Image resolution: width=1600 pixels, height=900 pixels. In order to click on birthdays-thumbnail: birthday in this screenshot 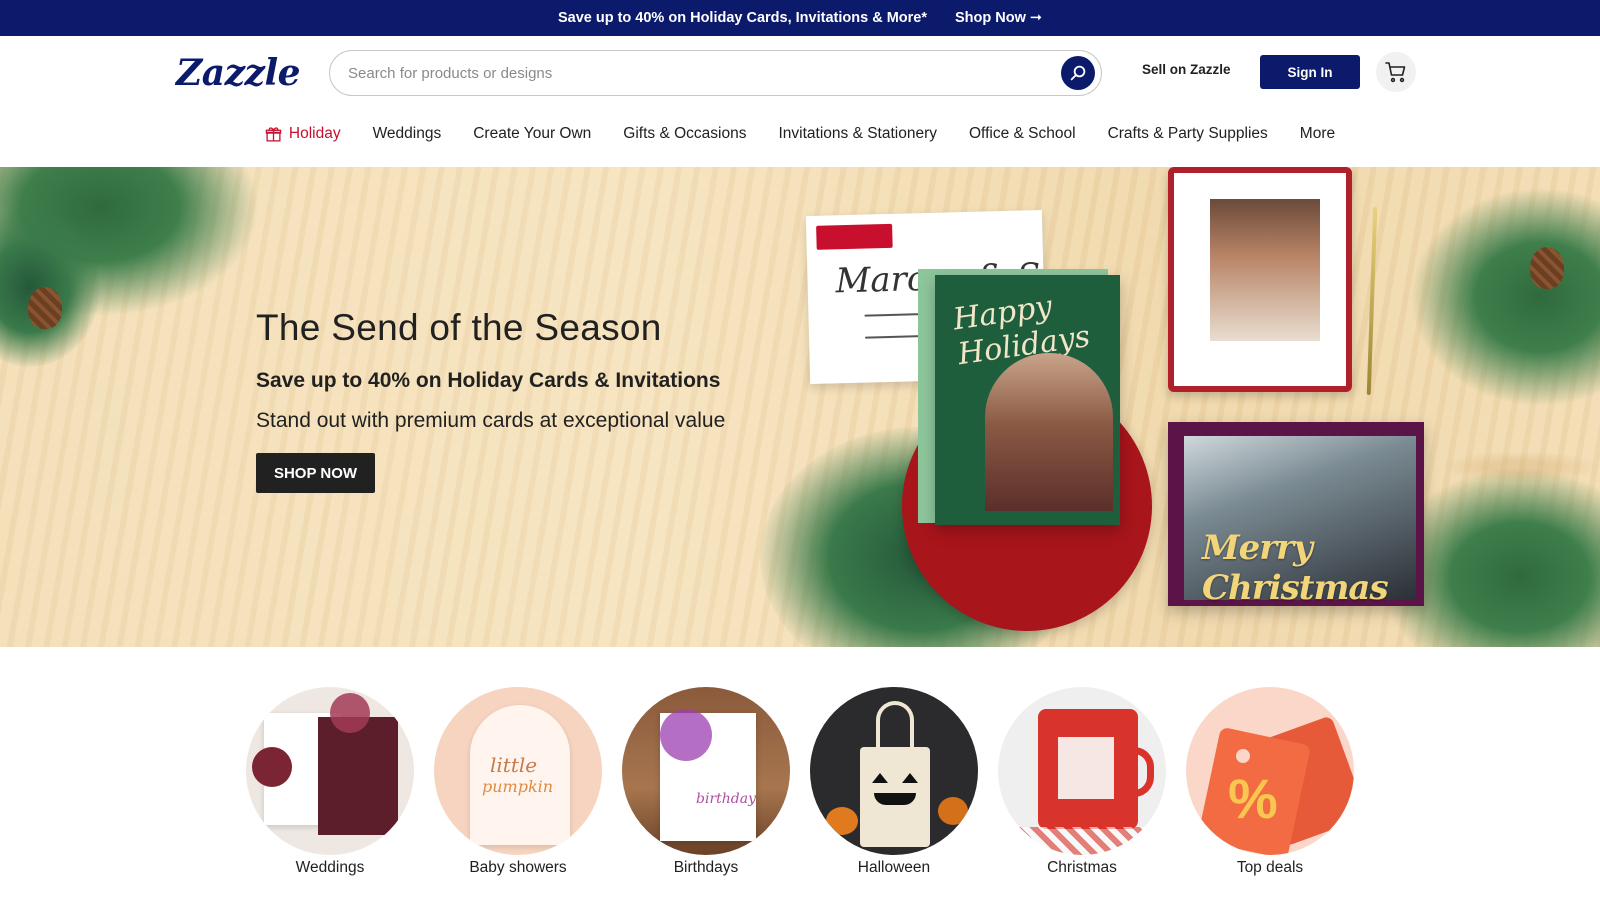, I will do `click(706, 771)`.